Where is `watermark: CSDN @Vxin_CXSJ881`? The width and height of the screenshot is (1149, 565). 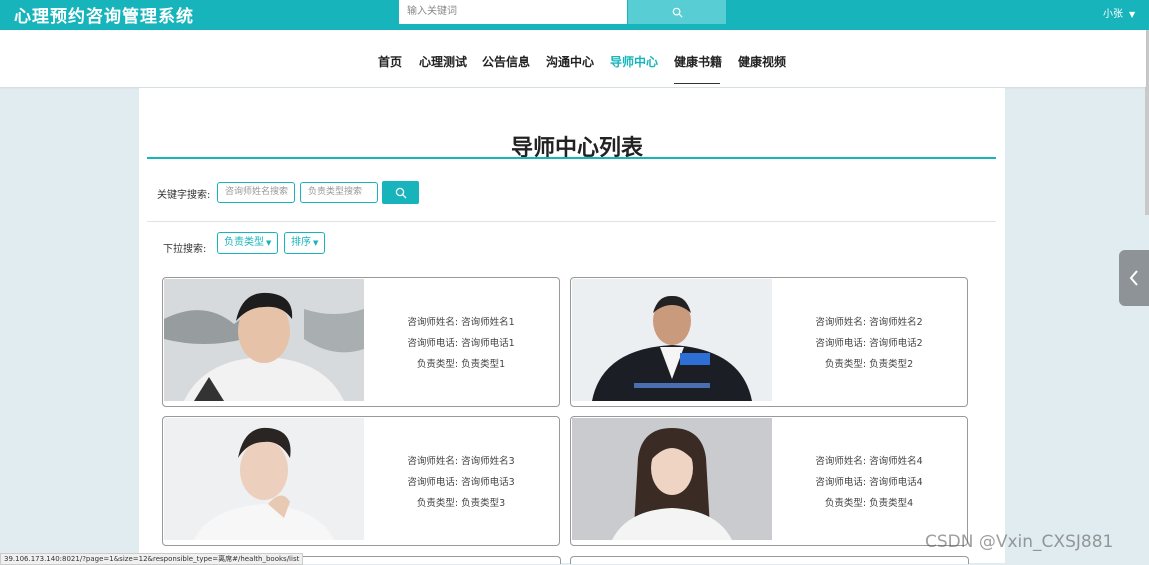
watermark: CSDN @Vxin_CXSJ881 is located at coordinates (1019, 542).